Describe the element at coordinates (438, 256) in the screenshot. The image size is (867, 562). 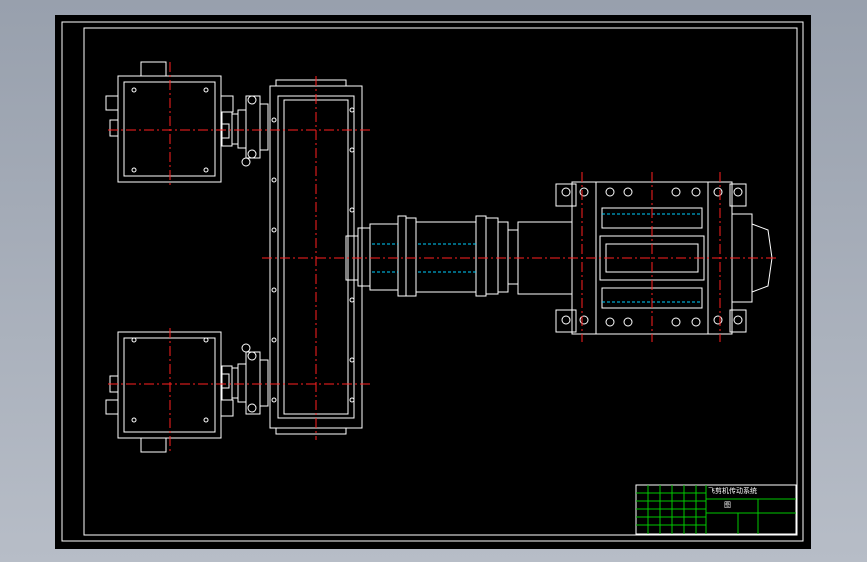
I see `drive-shaft` at that location.